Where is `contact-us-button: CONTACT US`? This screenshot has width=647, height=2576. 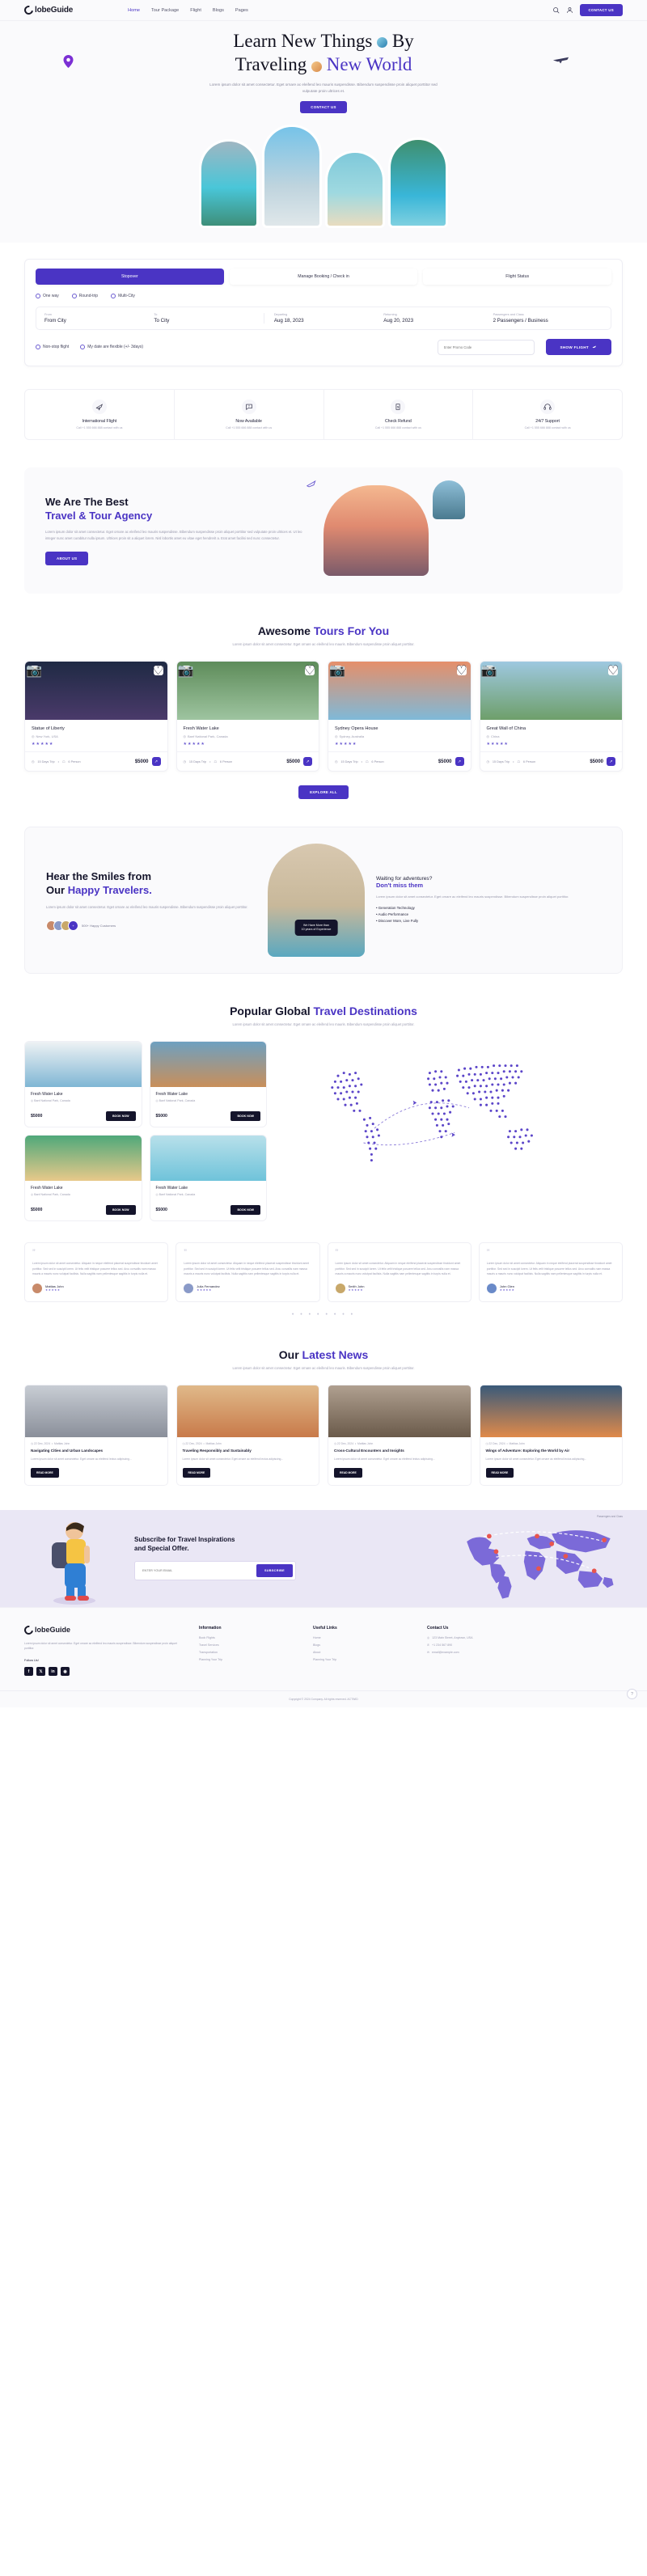 contact-us-button: CONTACT US is located at coordinates (601, 10).